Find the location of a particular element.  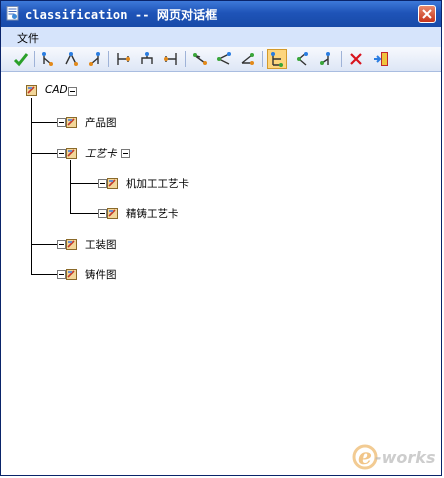

tree-node-label: 精铸工艺卡 is located at coordinates (152, 214).